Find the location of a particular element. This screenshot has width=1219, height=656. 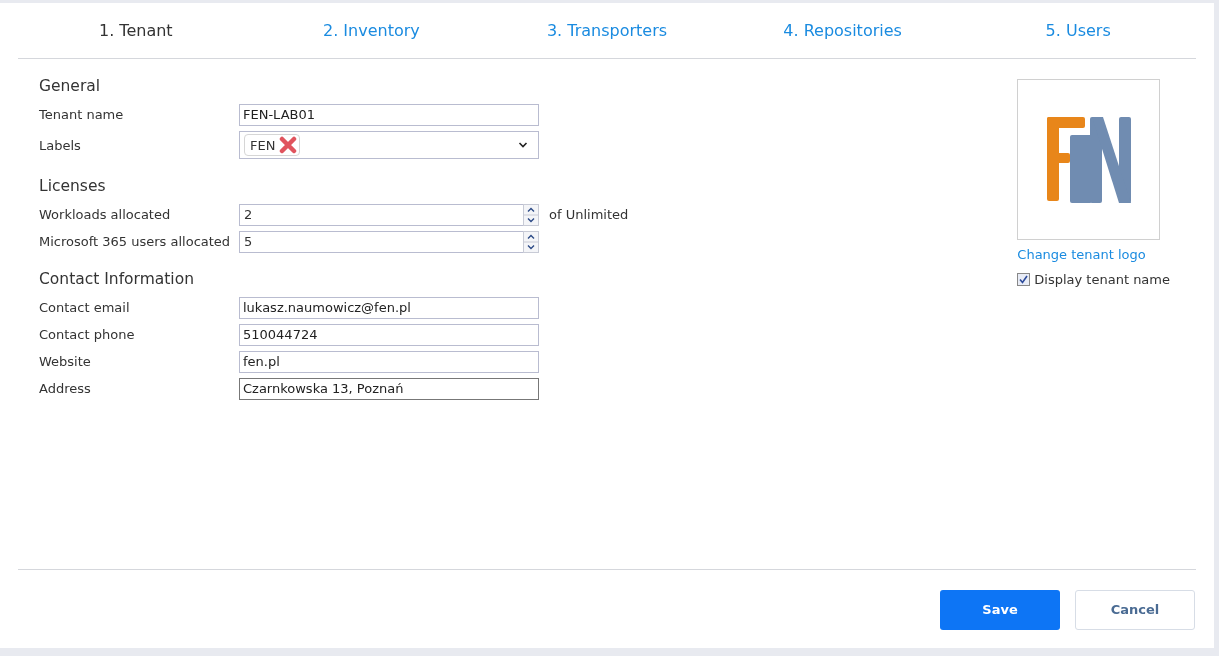

field-label: Tenant name is located at coordinates (82, 114).